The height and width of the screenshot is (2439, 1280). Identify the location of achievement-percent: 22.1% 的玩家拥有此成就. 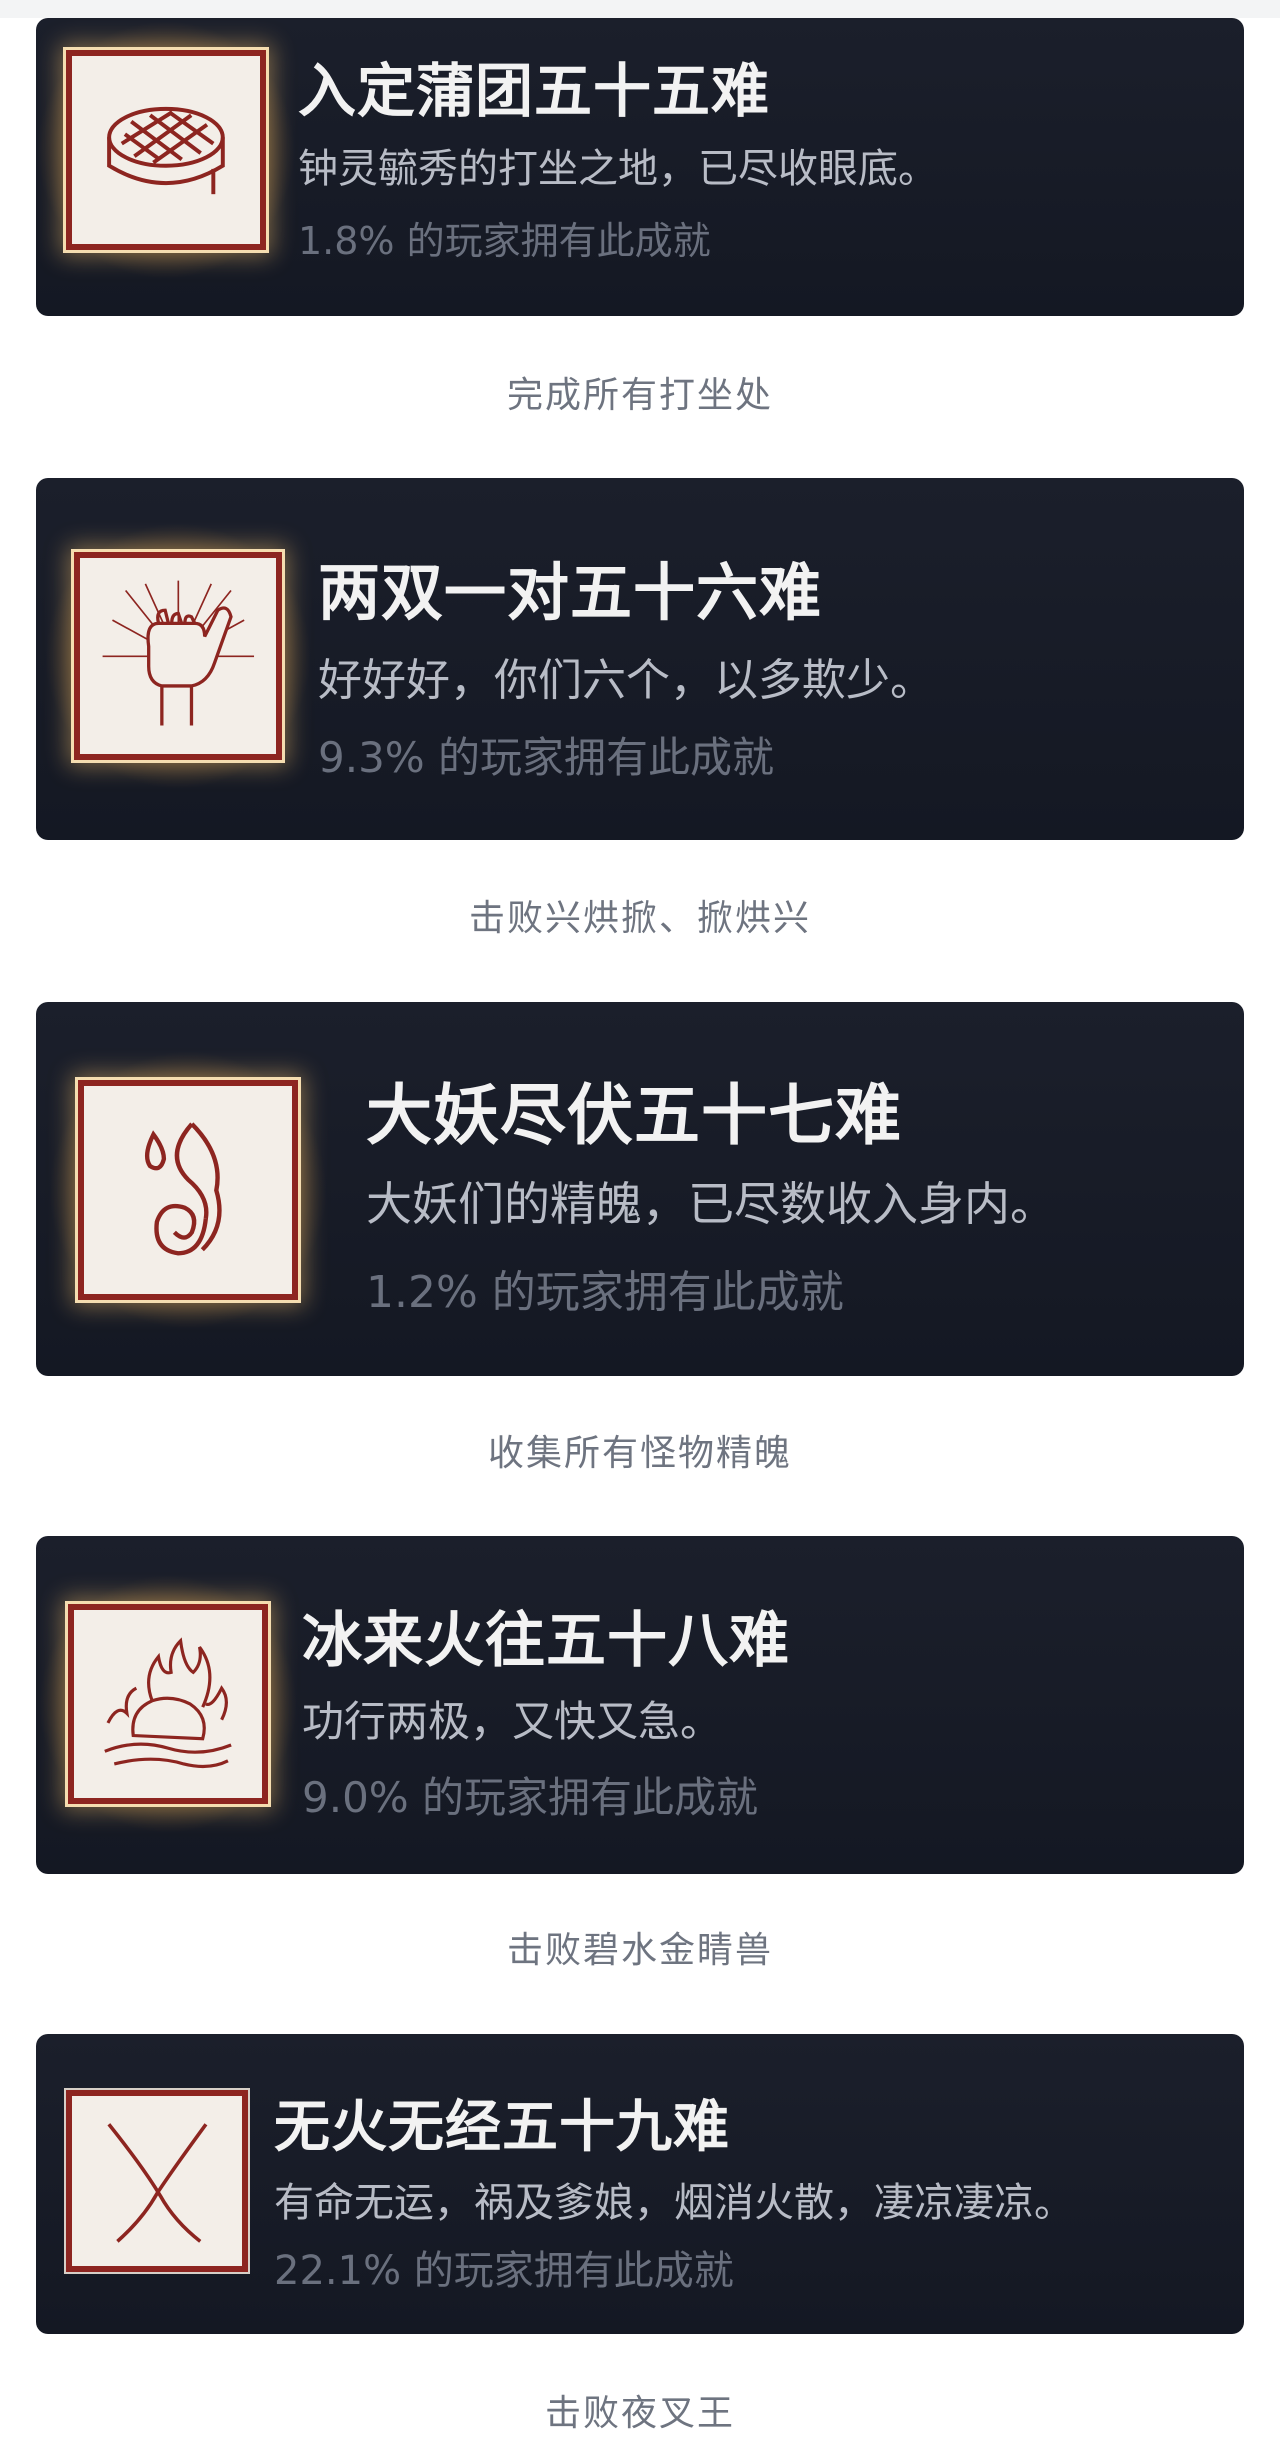
(504, 2271).